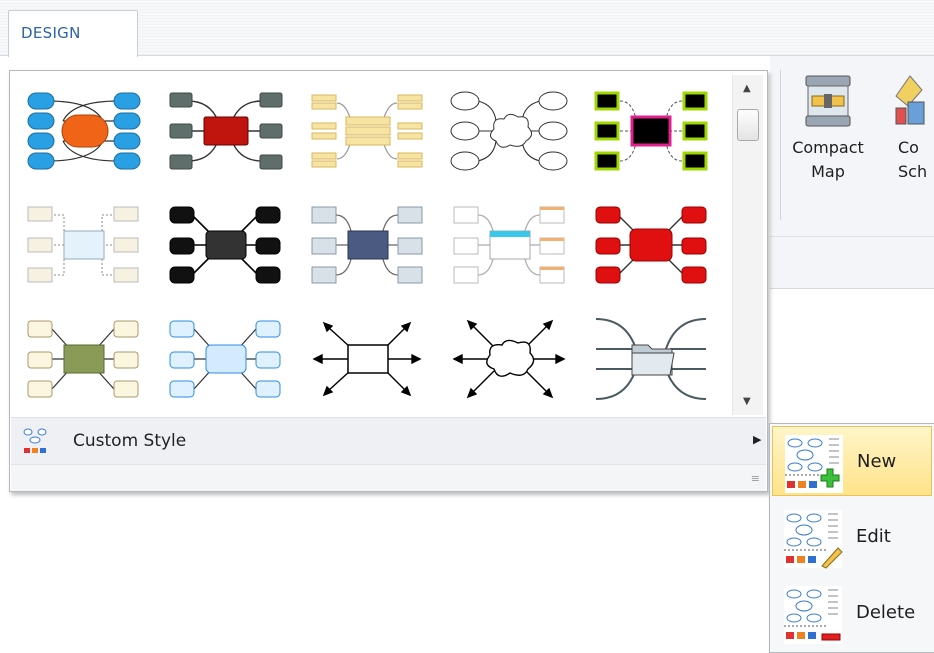  Describe the element at coordinates (747, 401) in the screenshot. I see `scroll-down-icon: ▼` at that location.